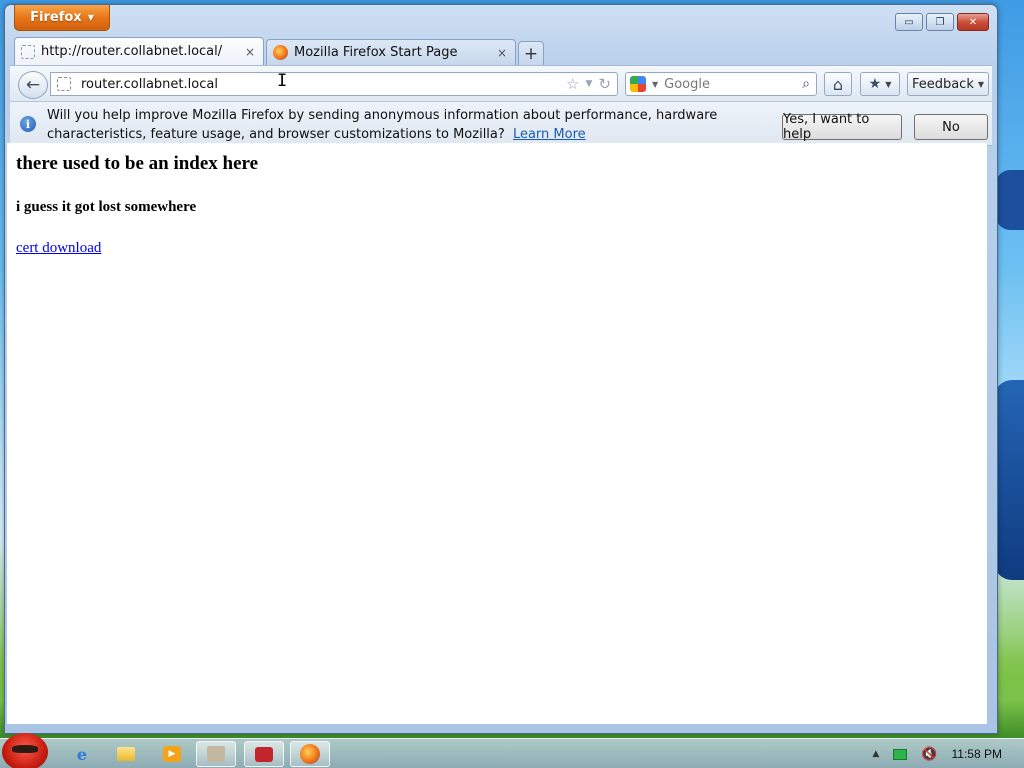 The width and height of the screenshot is (1024, 768). Describe the element at coordinates (58, 248) in the screenshot. I see `cert-download-link: cert download` at that location.